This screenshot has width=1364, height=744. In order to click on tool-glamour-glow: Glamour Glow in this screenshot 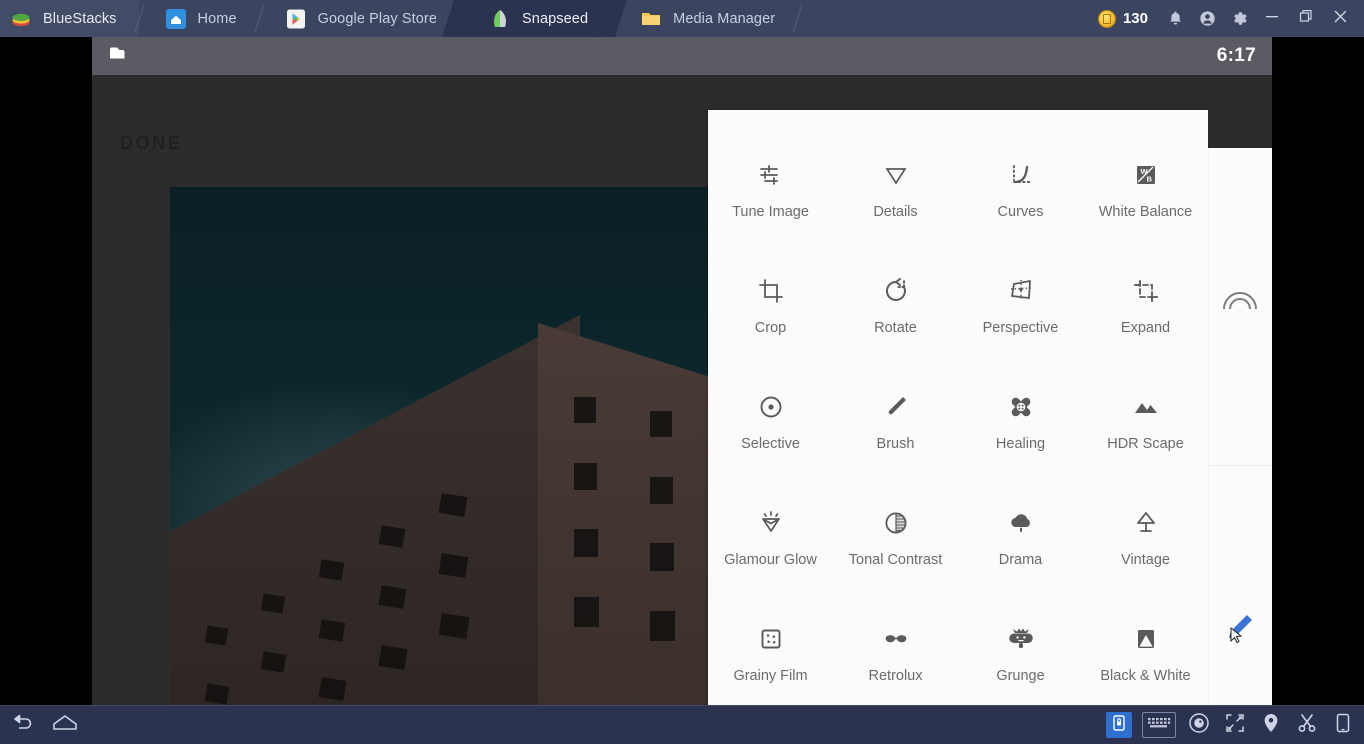, I will do `click(770, 543)`.